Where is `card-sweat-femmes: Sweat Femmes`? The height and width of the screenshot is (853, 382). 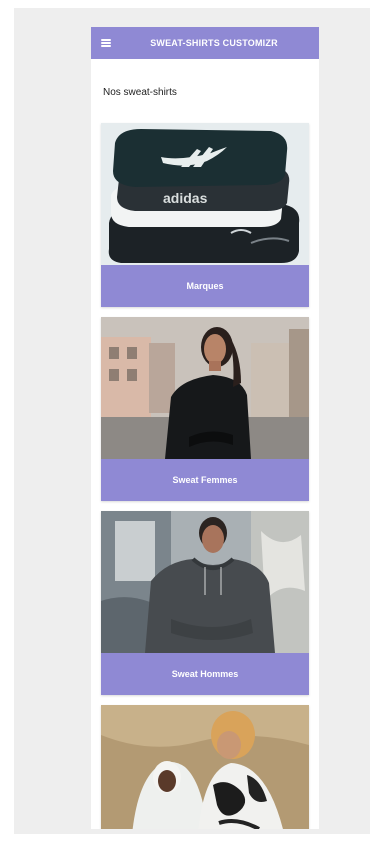 card-sweat-femmes: Sweat Femmes is located at coordinates (205, 409).